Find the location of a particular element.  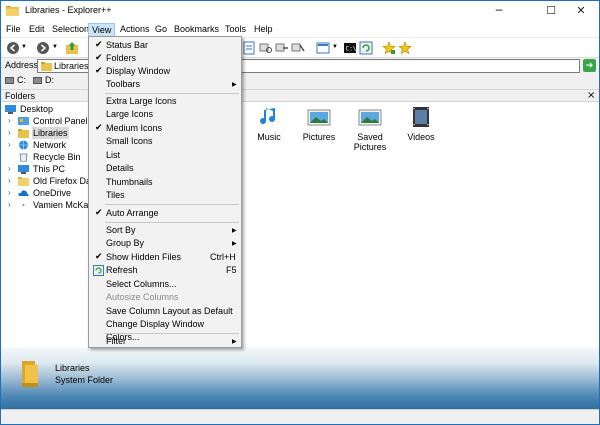

tree-item-vamien-mckalin: › Vamien McKalin is located at coordinates (45, 205).